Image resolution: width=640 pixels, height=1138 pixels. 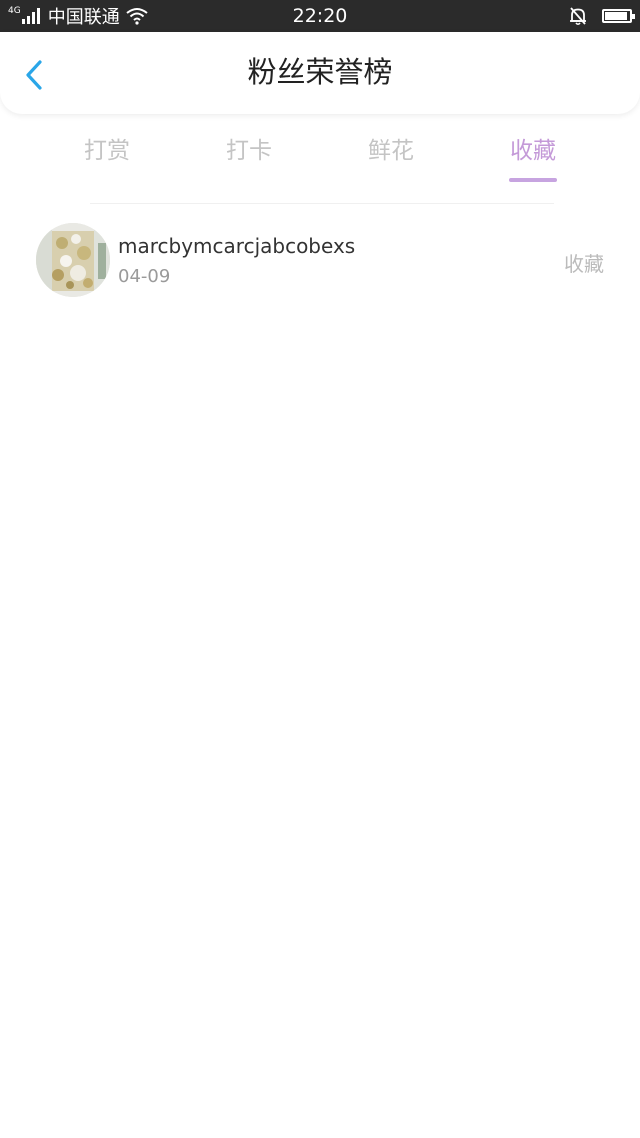 I want to click on chevron-left-icon, so click(x=34, y=75).